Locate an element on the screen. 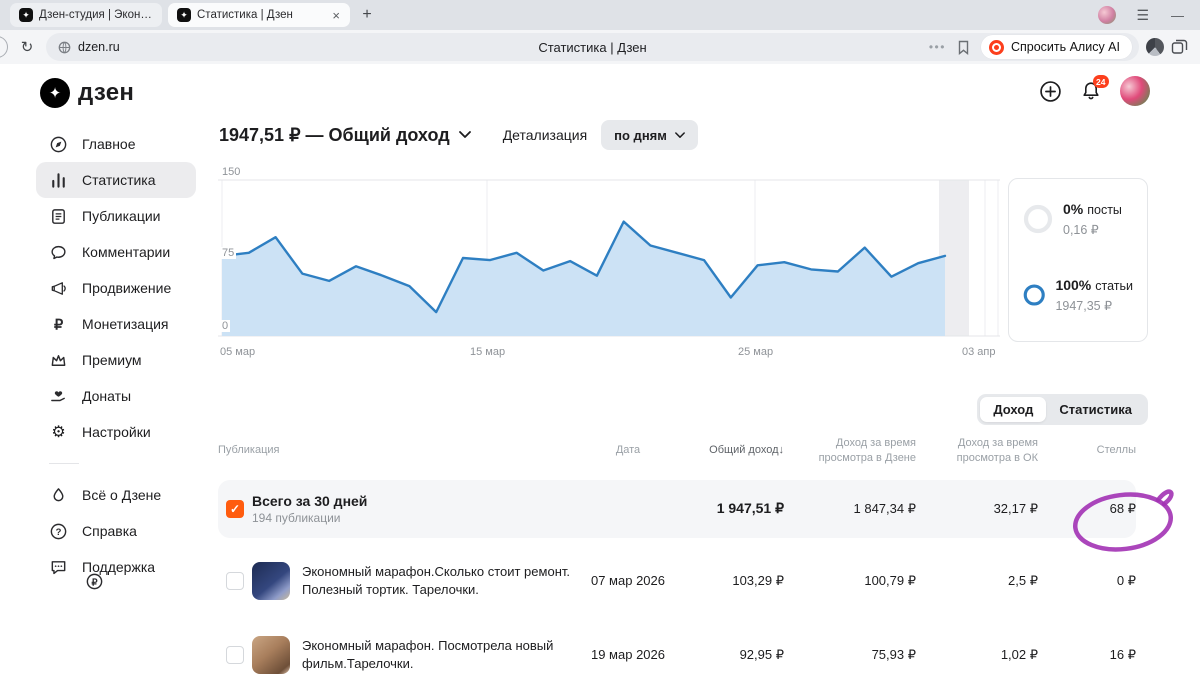  column-header-zen: Доход за время просмотра в Дзене is located at coordinates (850, 451).